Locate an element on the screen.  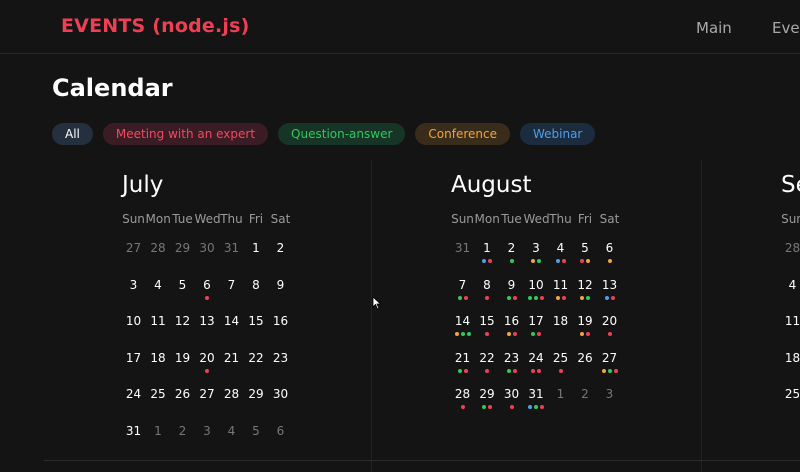
conf-event-dot is located at coordinates (588, 261).